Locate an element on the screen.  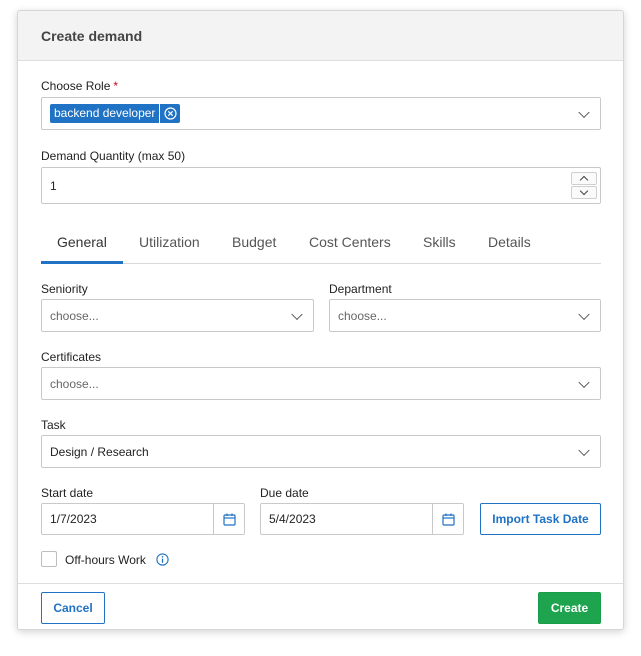
due-date-field: 5/4/2023 is located at coordinates (362, 519).